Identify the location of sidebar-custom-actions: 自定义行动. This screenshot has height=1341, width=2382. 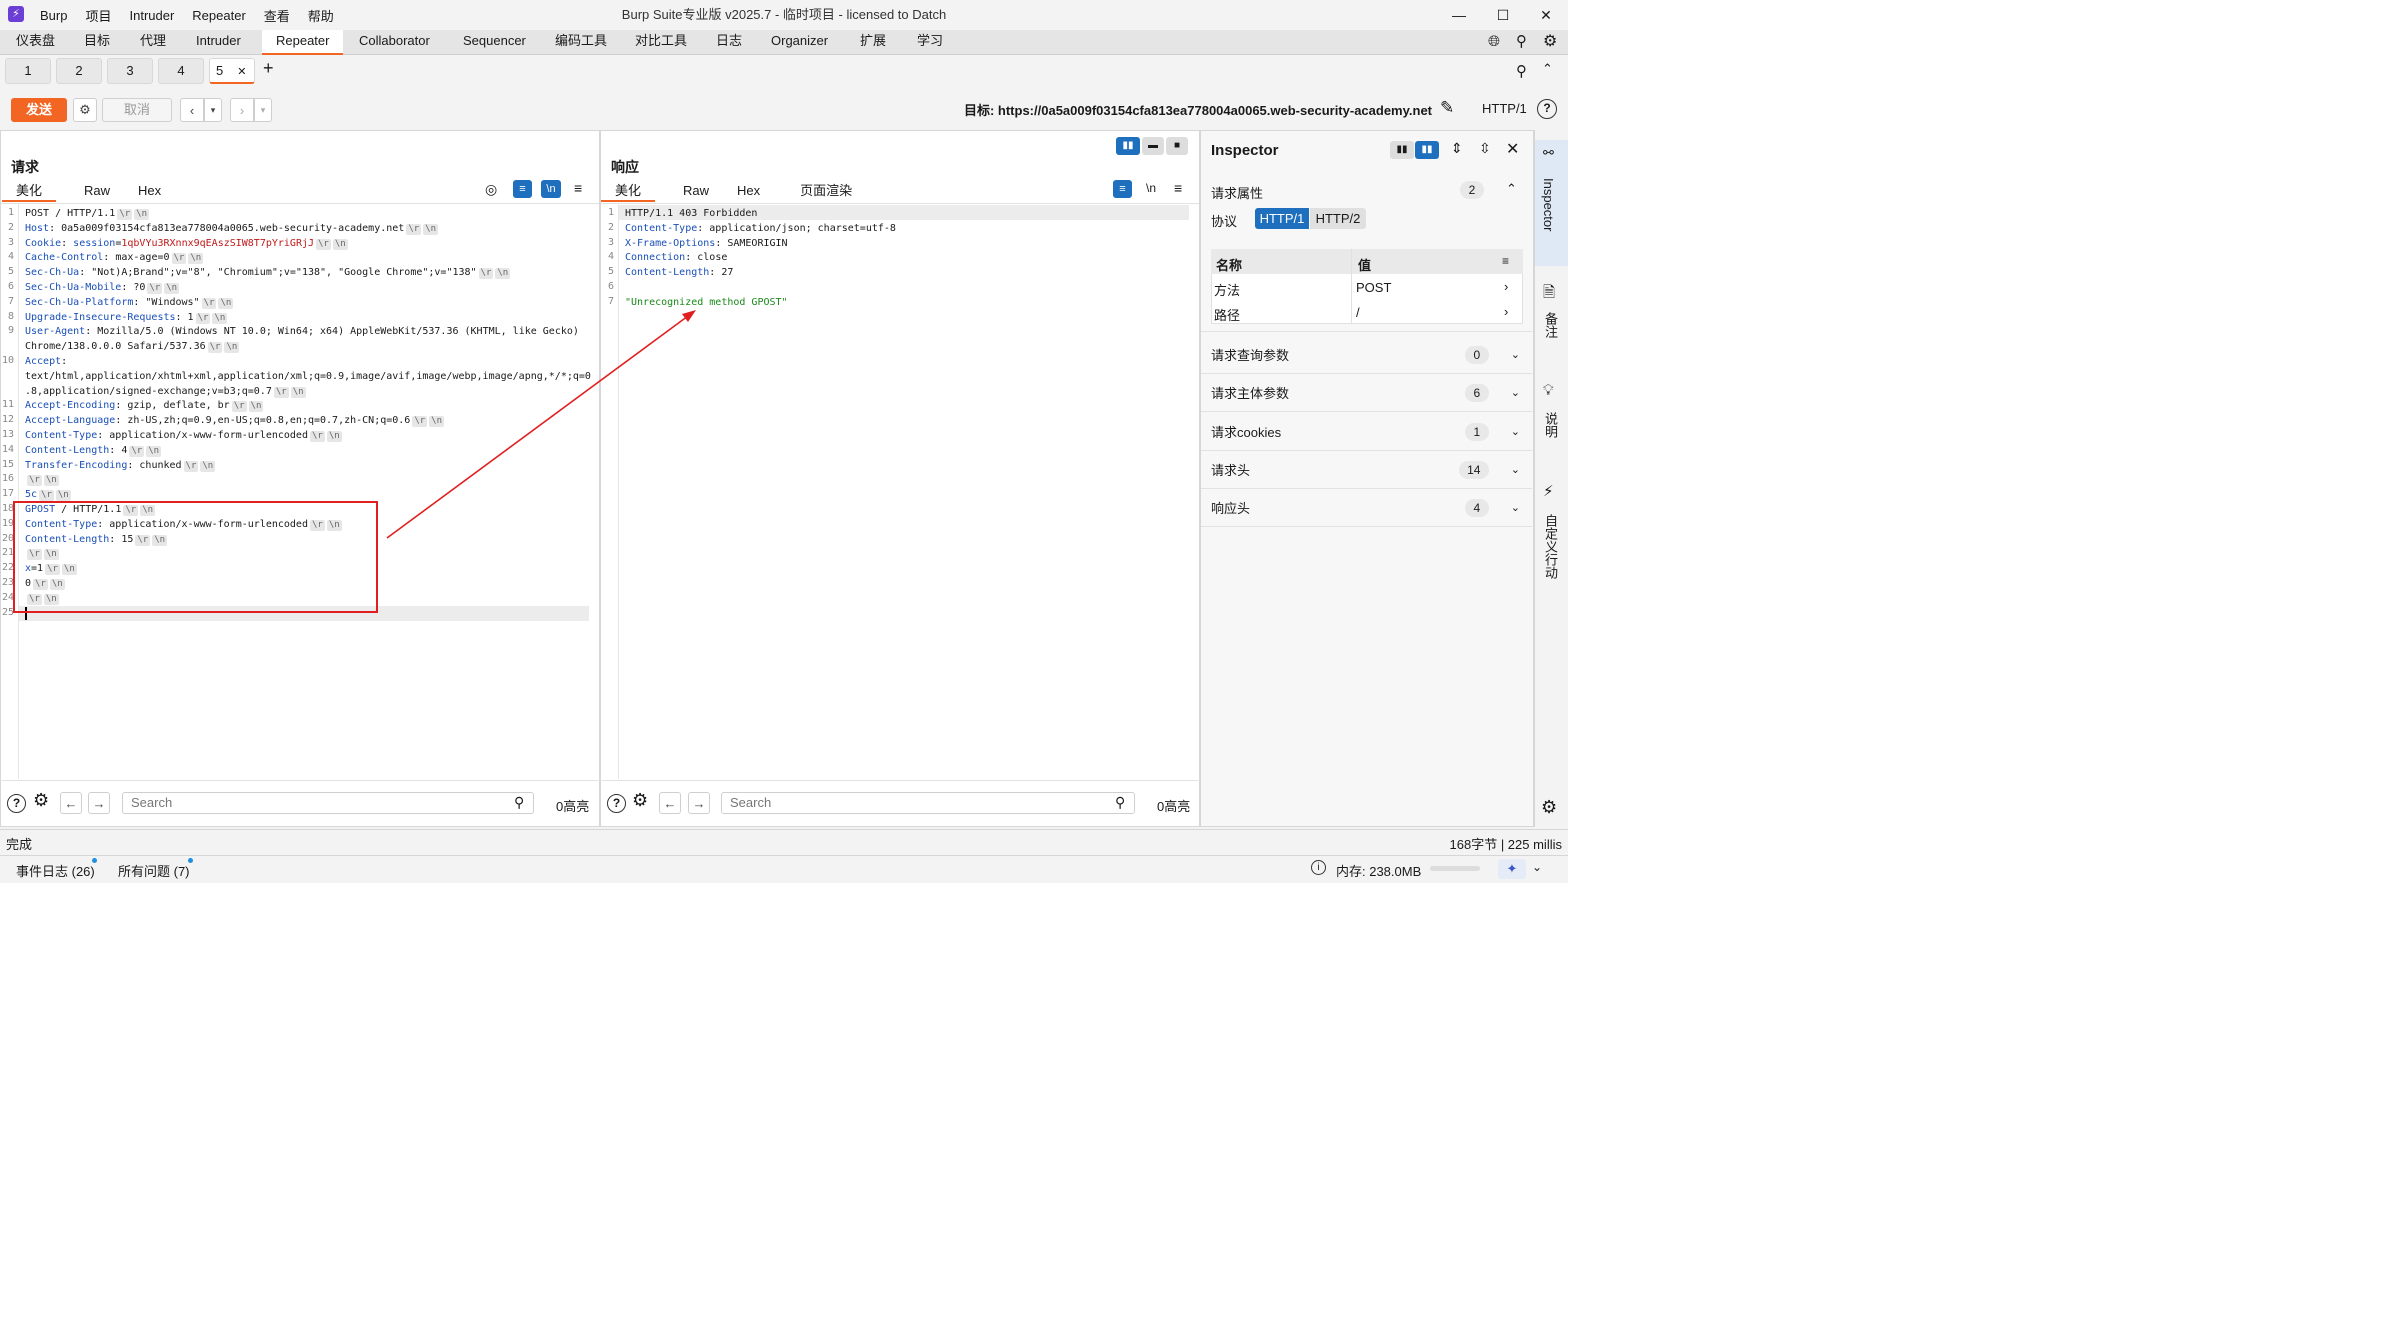
(1550, 546).